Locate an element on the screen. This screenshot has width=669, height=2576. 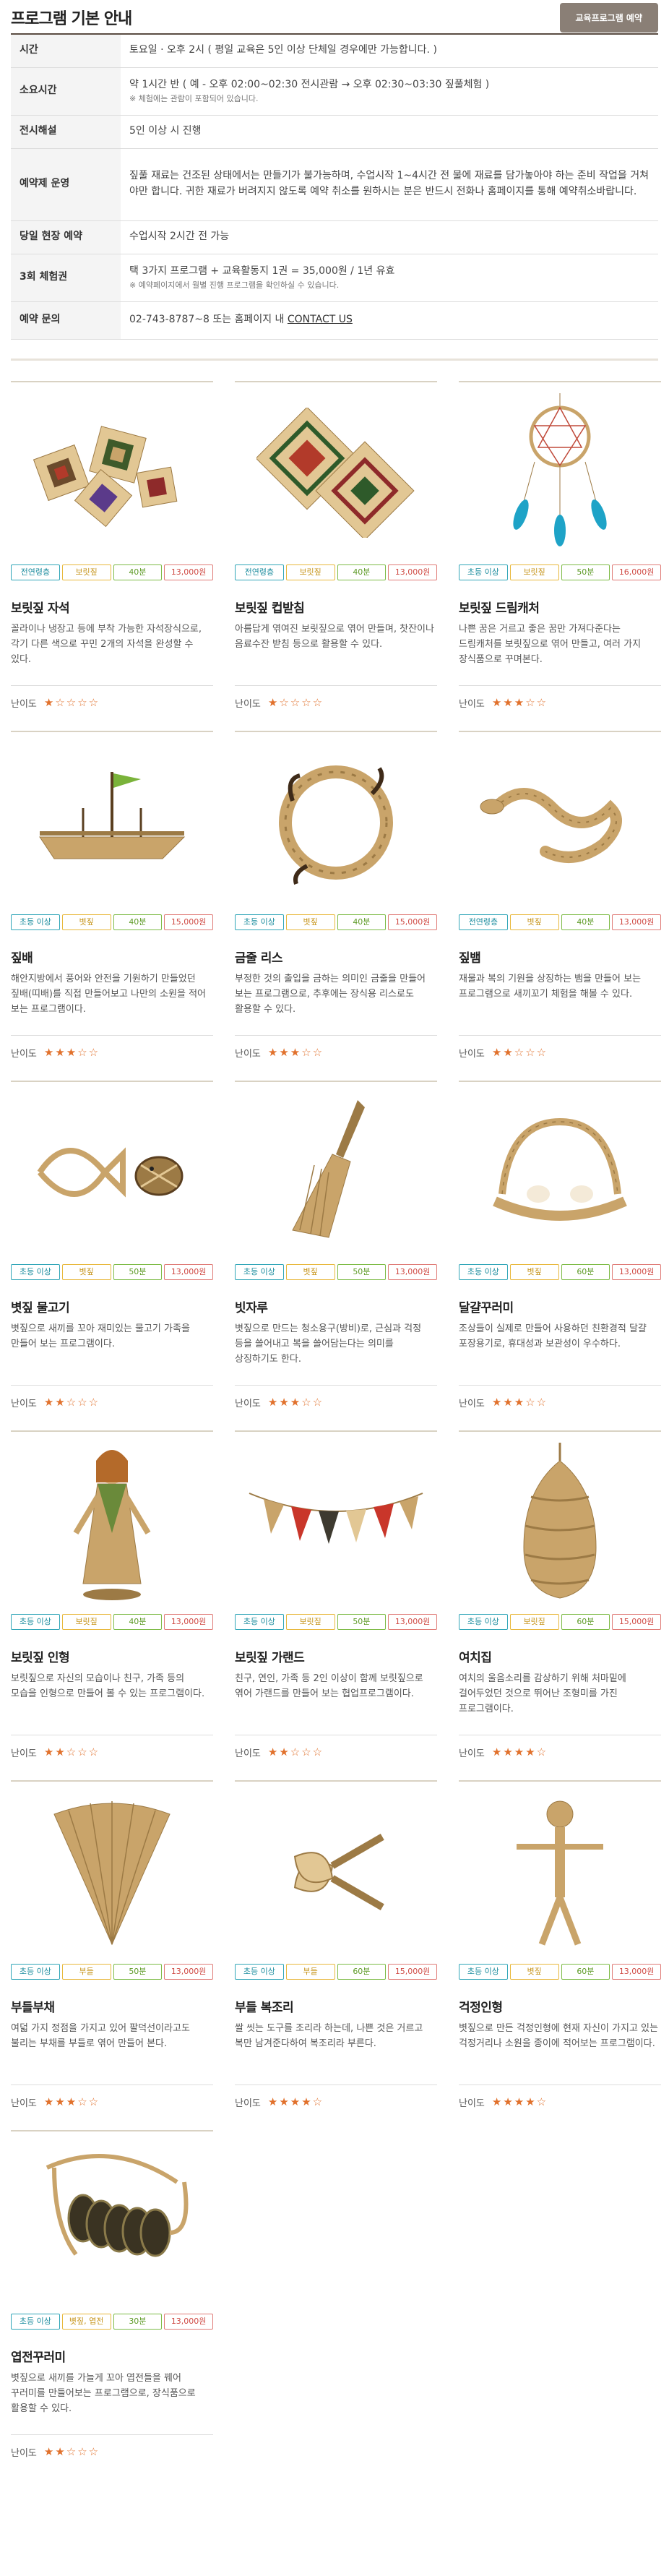
product-tag: 13,000원 is located at coordinates (636, 1972).